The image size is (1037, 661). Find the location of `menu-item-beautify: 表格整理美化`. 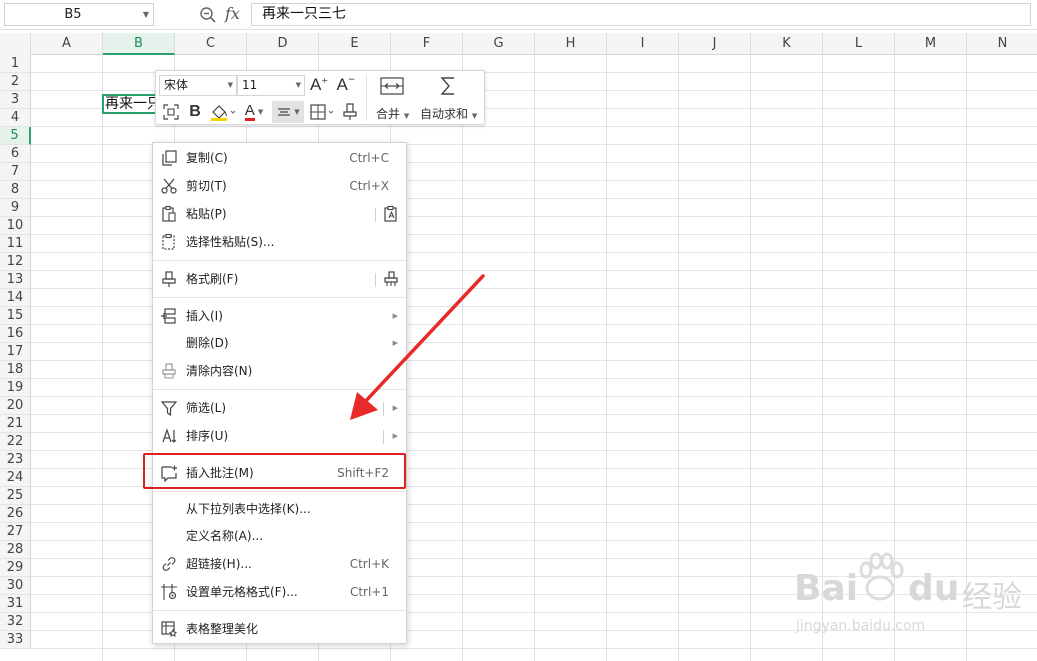

menu-item-beautify: 表格整理美化 is located at coordinates (279, 629).